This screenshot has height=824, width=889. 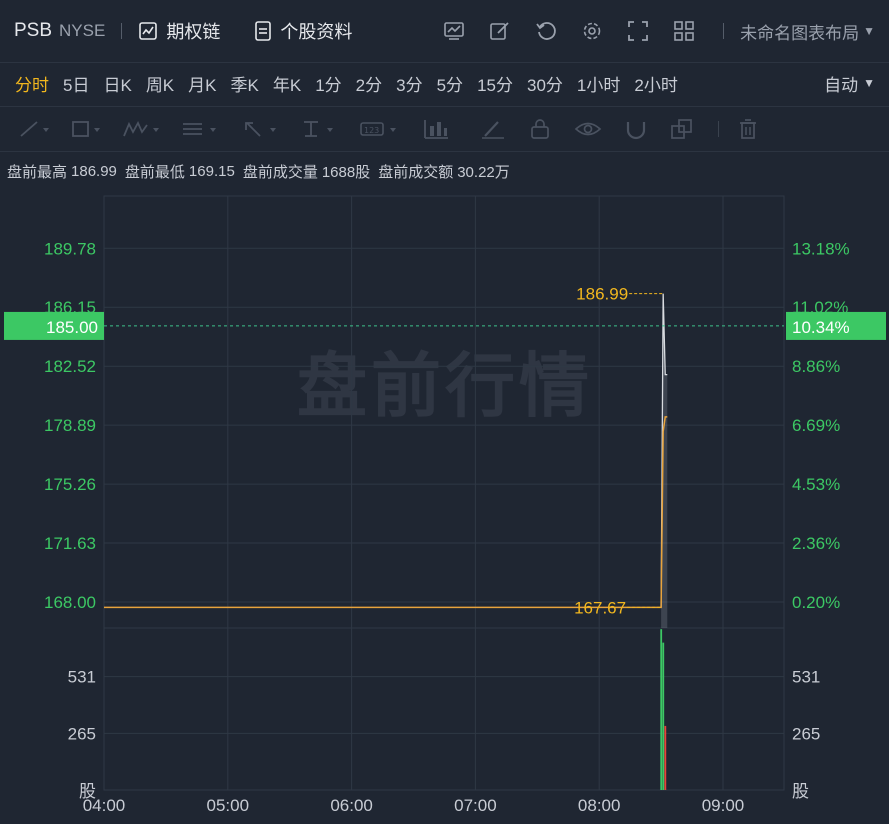 I want to click on volume-tick-label: 531, so click(x=82, y=677).